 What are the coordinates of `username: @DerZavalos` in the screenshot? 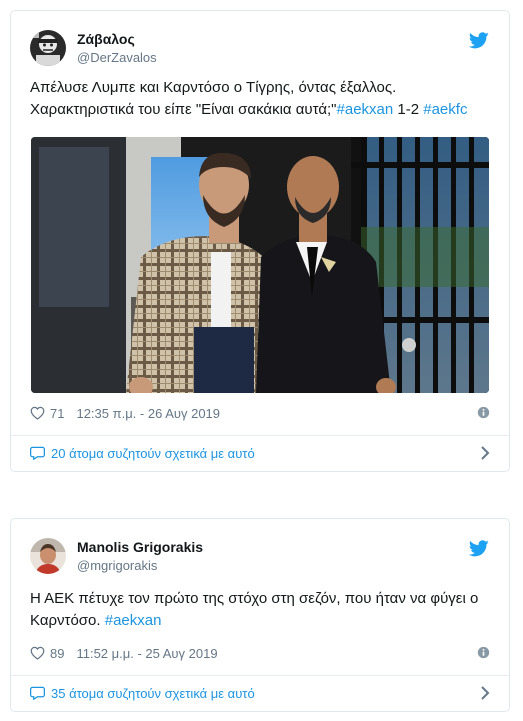 It's located at (117, 57).